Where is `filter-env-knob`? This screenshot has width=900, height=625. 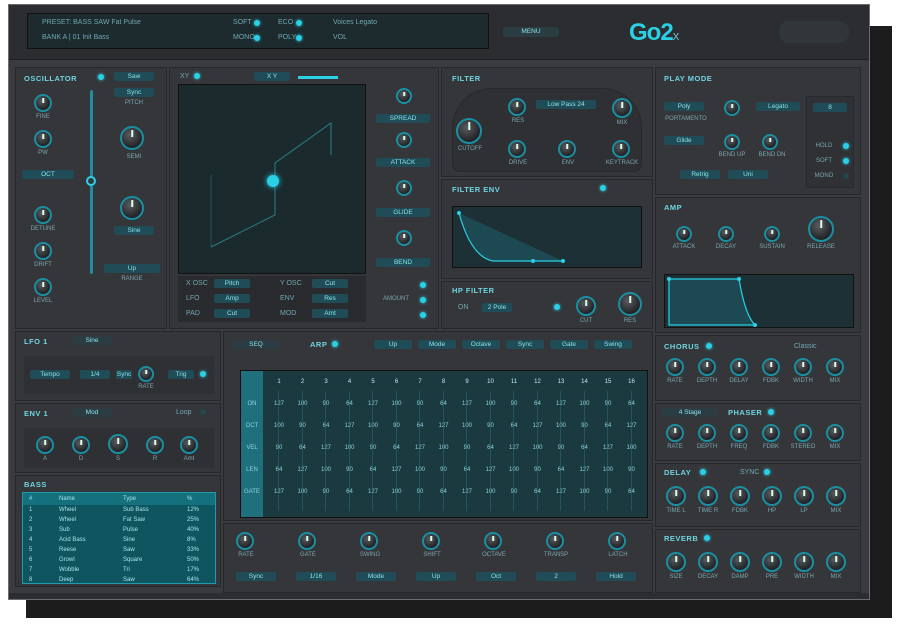 filter-env-knob is located at coordinates (567, 149).